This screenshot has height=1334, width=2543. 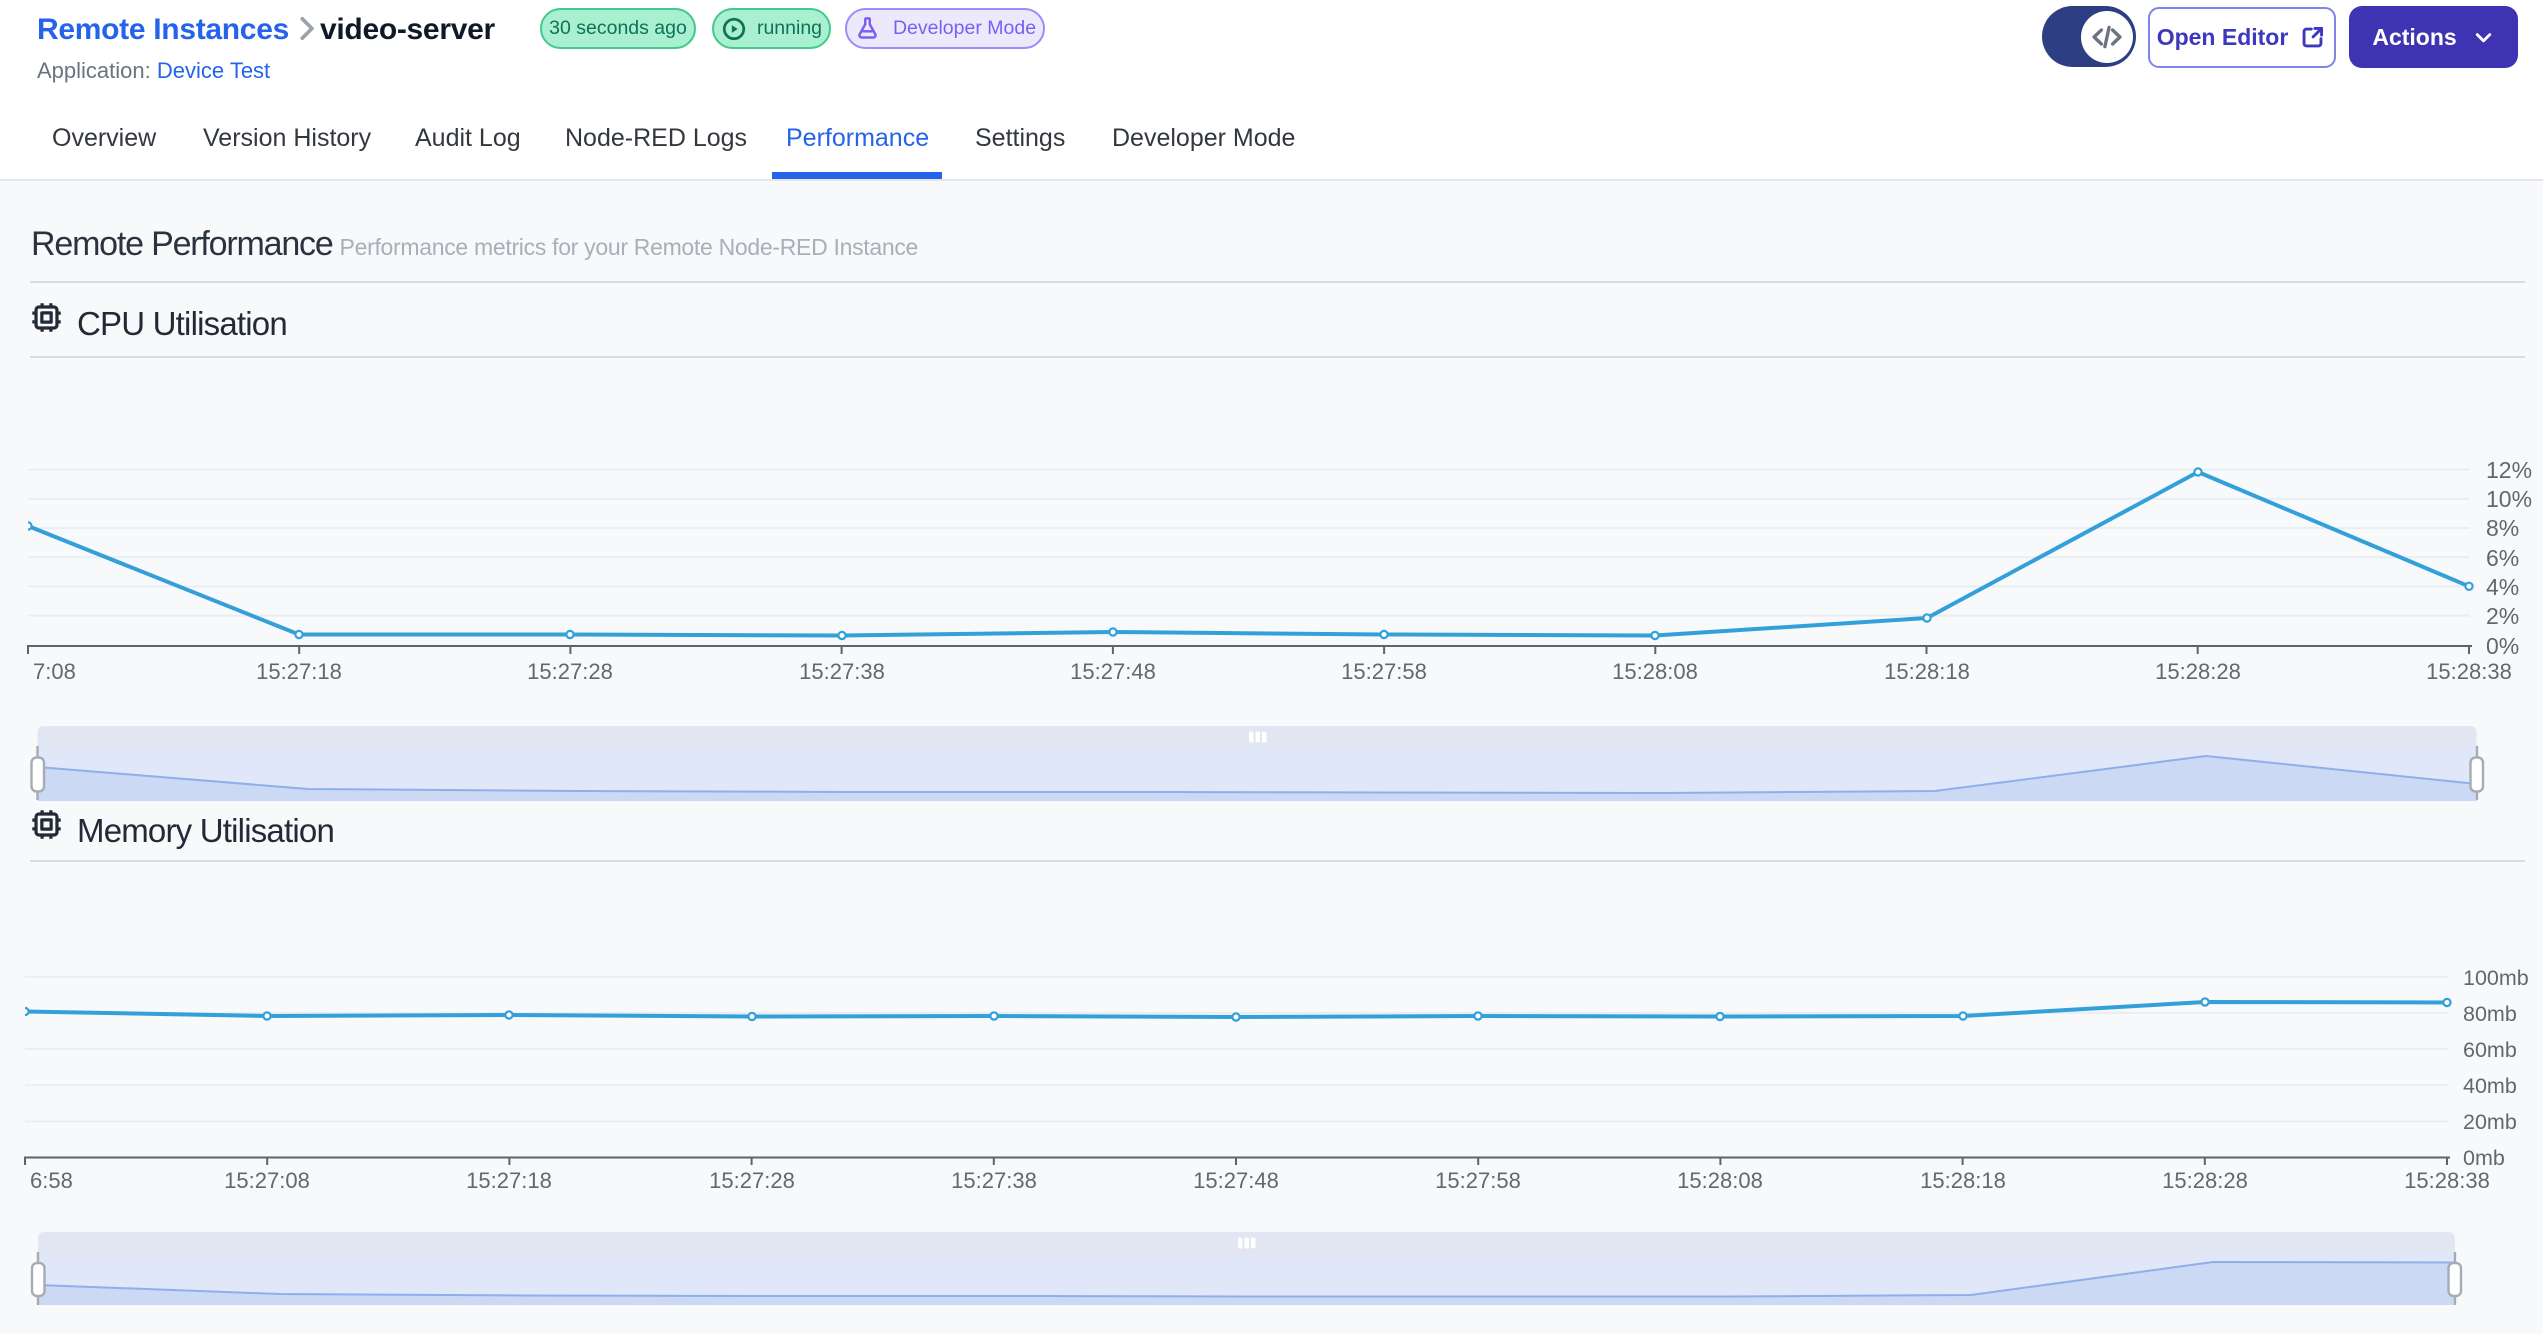 What do you see at coordinates (2502, 528) in the screenshot?
I see `svg-text: 8%` at bounding box center [2502, 528].